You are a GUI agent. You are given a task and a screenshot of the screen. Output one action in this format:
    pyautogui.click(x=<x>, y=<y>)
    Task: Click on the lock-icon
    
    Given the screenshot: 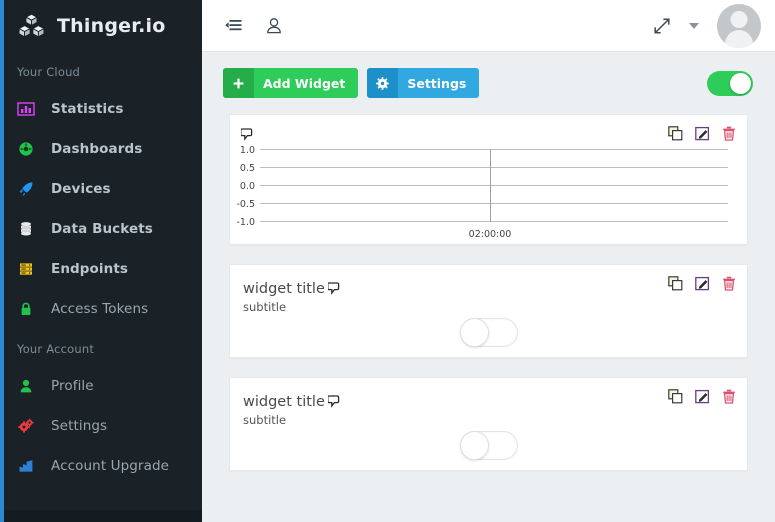 What is the action you would take?
    pyautogui.click(x=26, y=309)
    